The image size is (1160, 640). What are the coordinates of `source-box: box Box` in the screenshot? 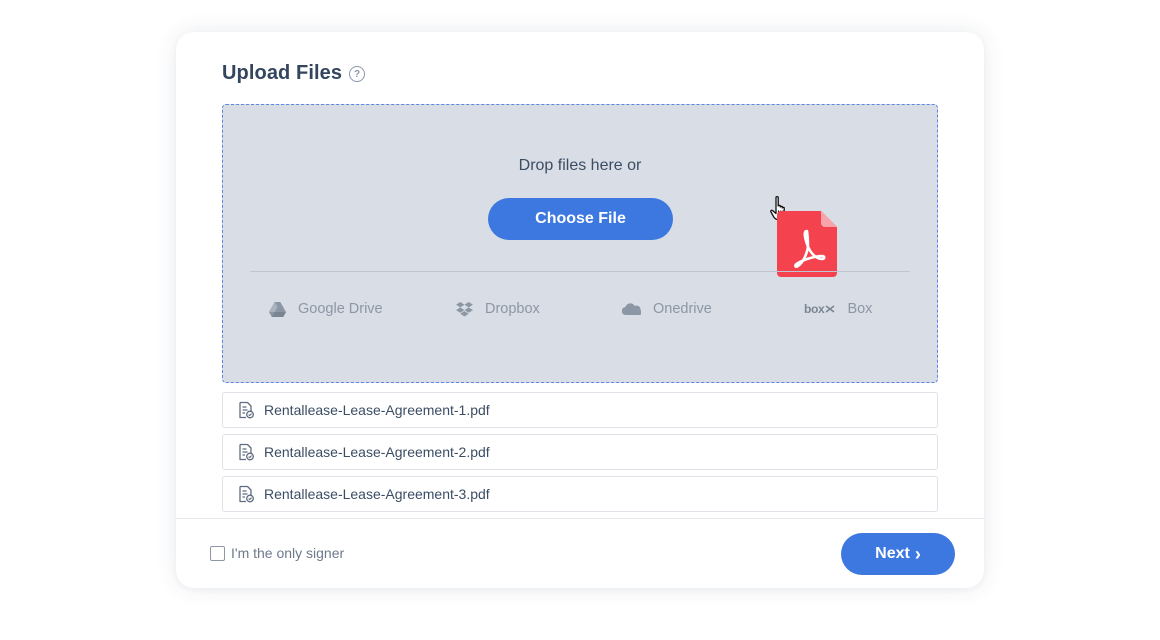 It's located at (838, 309).